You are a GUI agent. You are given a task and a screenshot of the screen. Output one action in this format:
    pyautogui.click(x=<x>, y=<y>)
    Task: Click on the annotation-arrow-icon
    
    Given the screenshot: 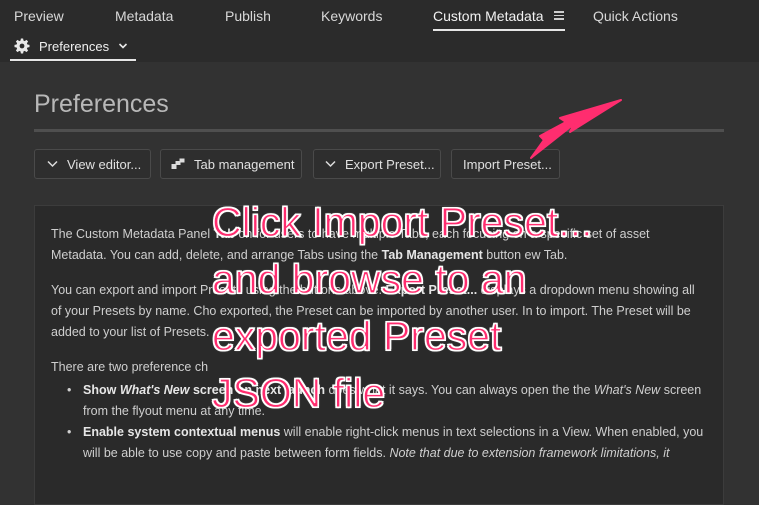 What is the action you would take?
    pyautogui.click(x=576, y=129)
    